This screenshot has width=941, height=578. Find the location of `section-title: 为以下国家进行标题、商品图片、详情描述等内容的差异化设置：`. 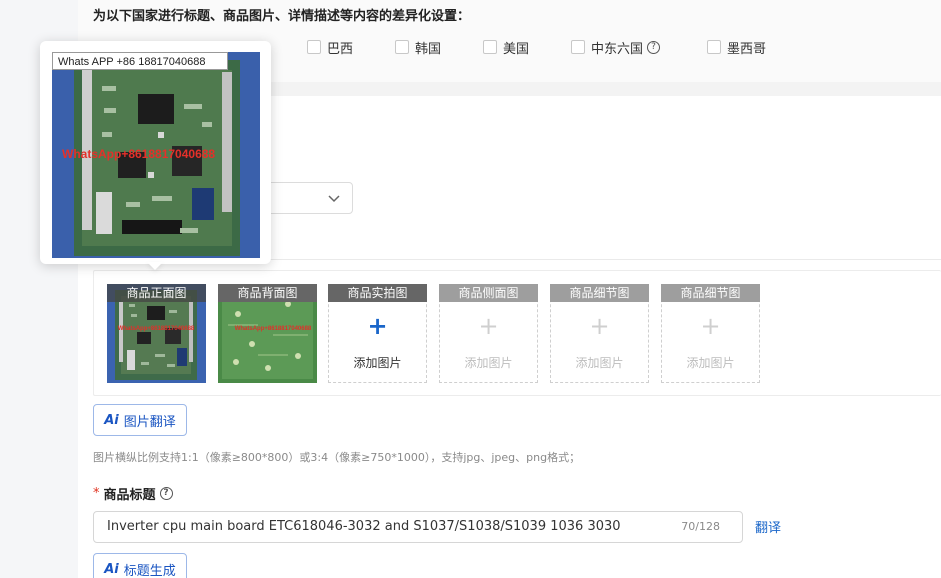

section-title: 为以下国家进行标题、商品图片、详情描述等内容的差异化设置： is located at coordinates (282, 16).